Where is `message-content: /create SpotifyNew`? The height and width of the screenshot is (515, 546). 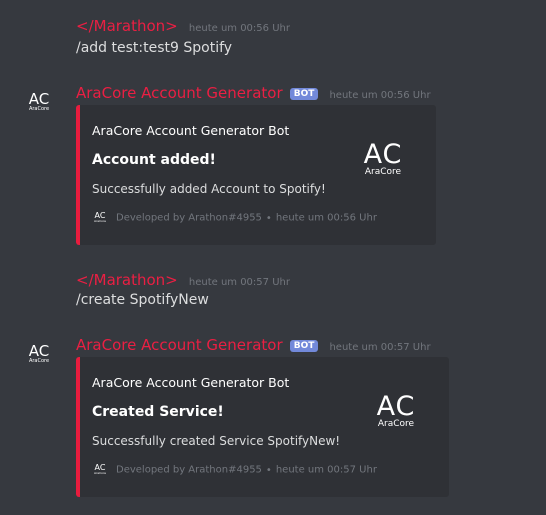
message-content: /create SpotifyNew is located at coordinates (142, 300).